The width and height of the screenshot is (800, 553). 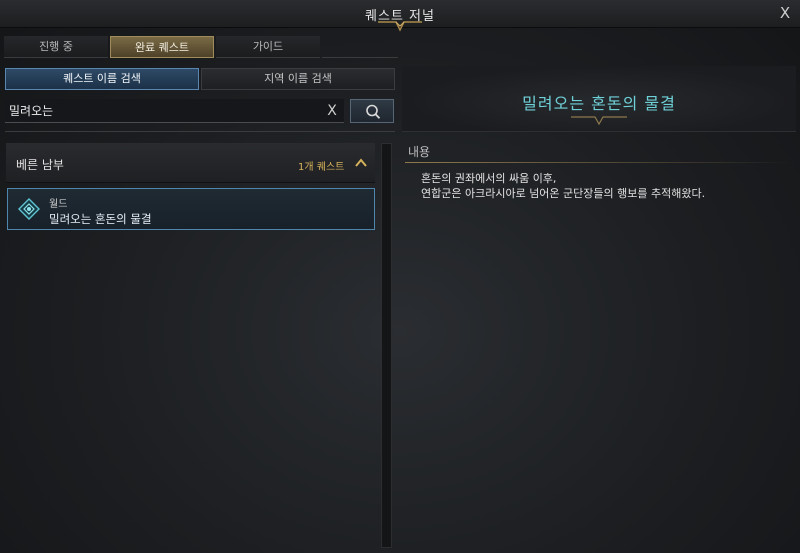 I want to click on quest-list-item: 월드 밀려오는 혼돈의 물결, so click(x=191, y=209).